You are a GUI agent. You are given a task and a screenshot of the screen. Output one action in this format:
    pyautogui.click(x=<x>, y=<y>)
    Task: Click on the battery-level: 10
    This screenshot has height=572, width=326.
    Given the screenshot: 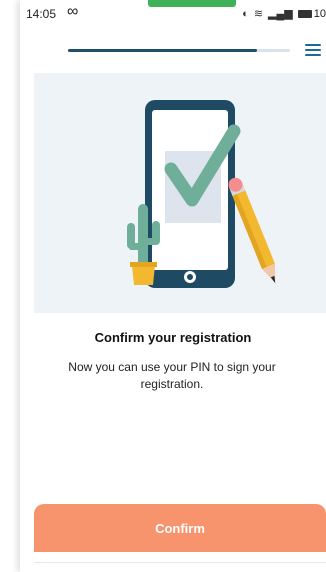 What is the action you would take?
    pyautogui.click(x=319, y=13)
    